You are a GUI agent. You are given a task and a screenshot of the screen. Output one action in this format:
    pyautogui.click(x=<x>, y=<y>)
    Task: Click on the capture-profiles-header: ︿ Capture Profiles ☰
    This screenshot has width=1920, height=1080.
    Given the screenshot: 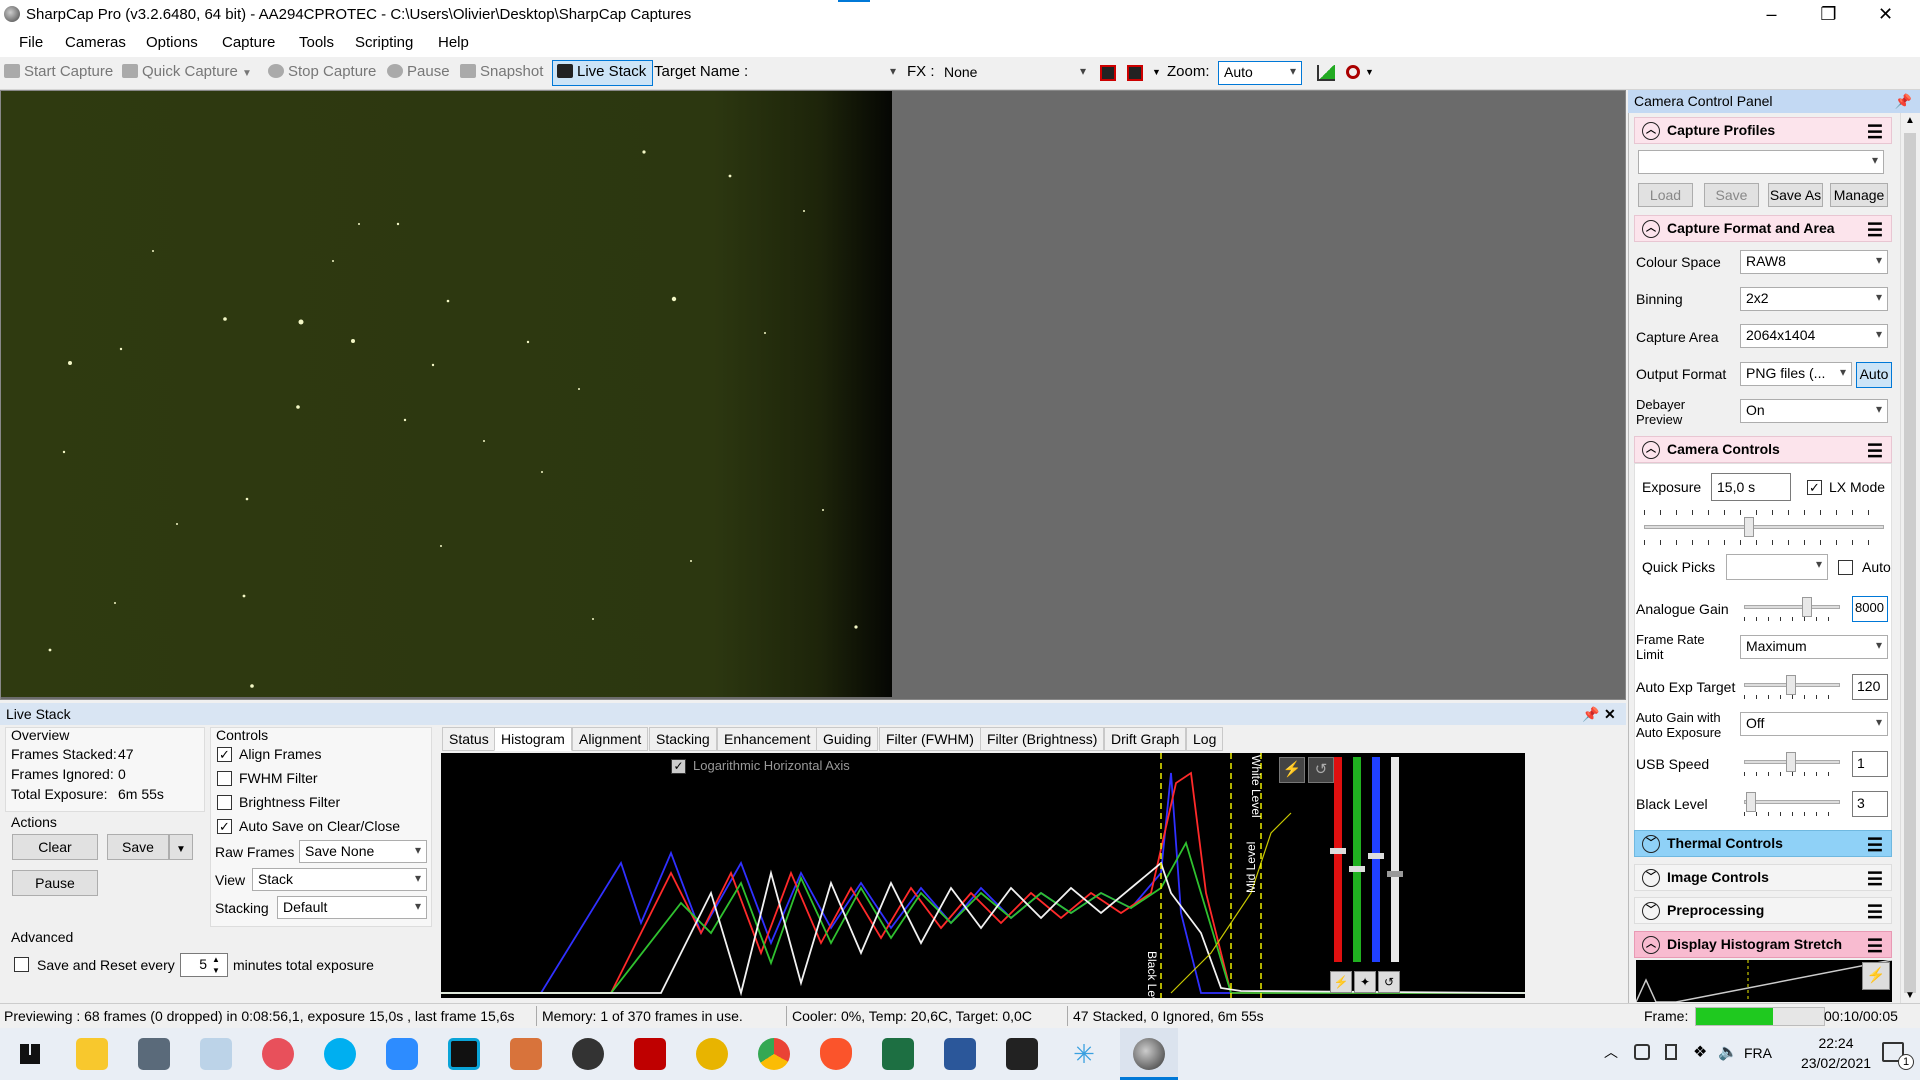 What is the action you would take?
    pyautogui.click(x=1763, y=130)
    